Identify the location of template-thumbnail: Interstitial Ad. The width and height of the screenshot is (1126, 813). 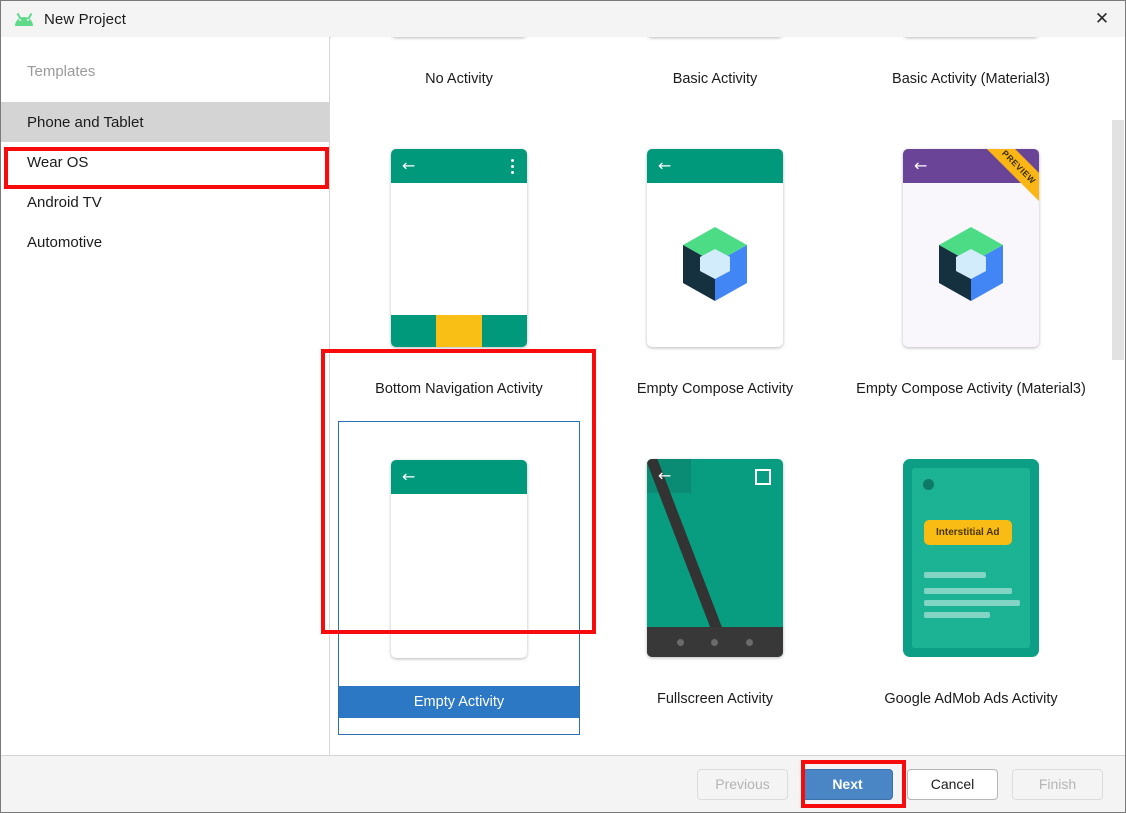
(971, 558).